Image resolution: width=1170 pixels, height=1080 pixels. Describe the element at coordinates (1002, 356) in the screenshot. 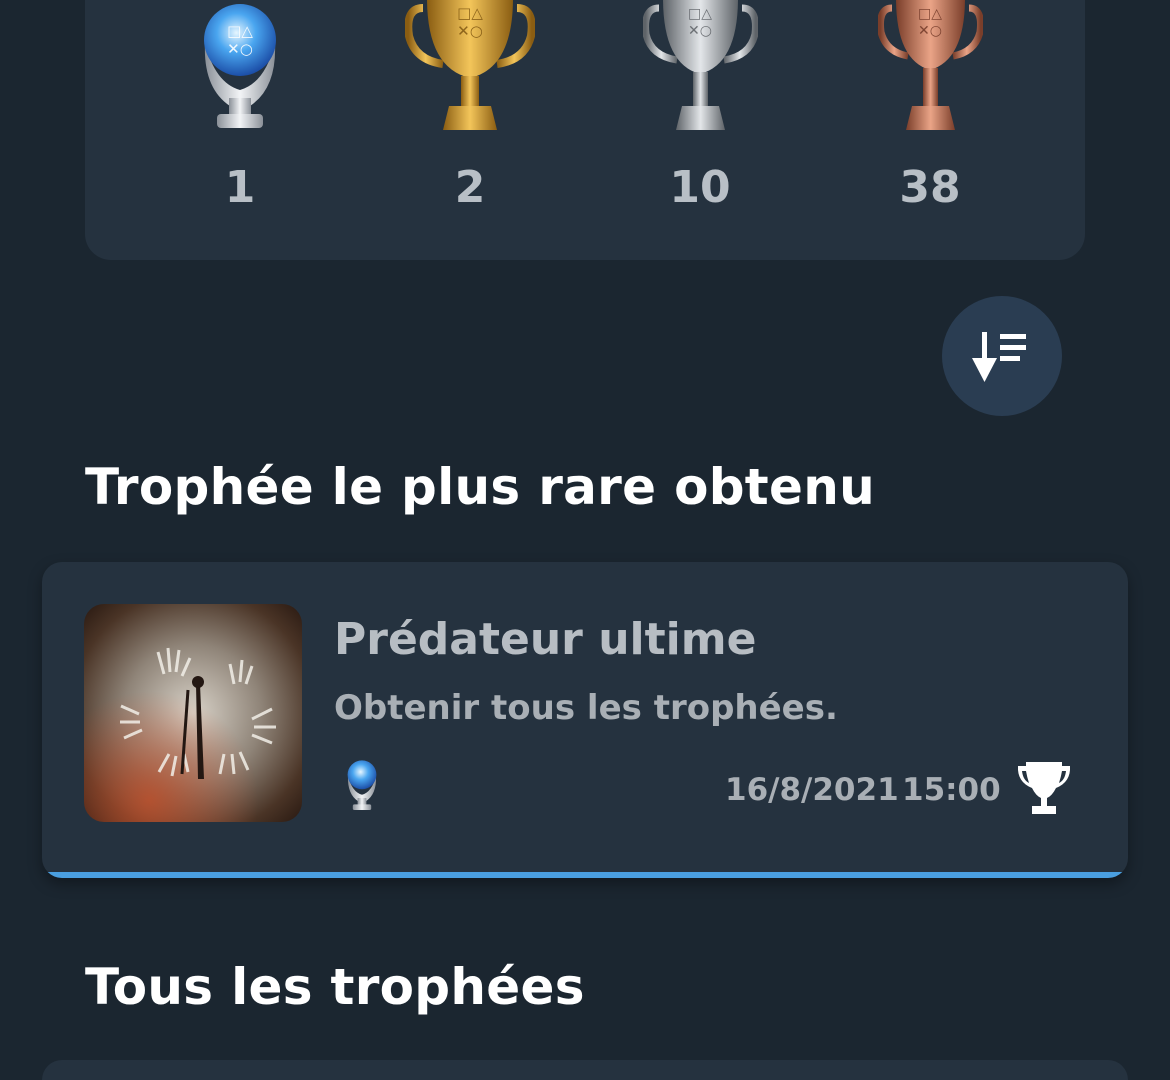

I see `sort-button` at that location.